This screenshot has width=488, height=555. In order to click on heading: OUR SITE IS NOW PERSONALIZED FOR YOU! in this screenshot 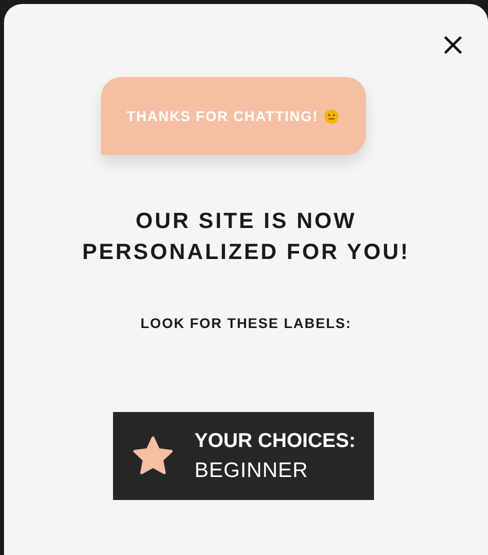, I will do `click(246, 236)`.